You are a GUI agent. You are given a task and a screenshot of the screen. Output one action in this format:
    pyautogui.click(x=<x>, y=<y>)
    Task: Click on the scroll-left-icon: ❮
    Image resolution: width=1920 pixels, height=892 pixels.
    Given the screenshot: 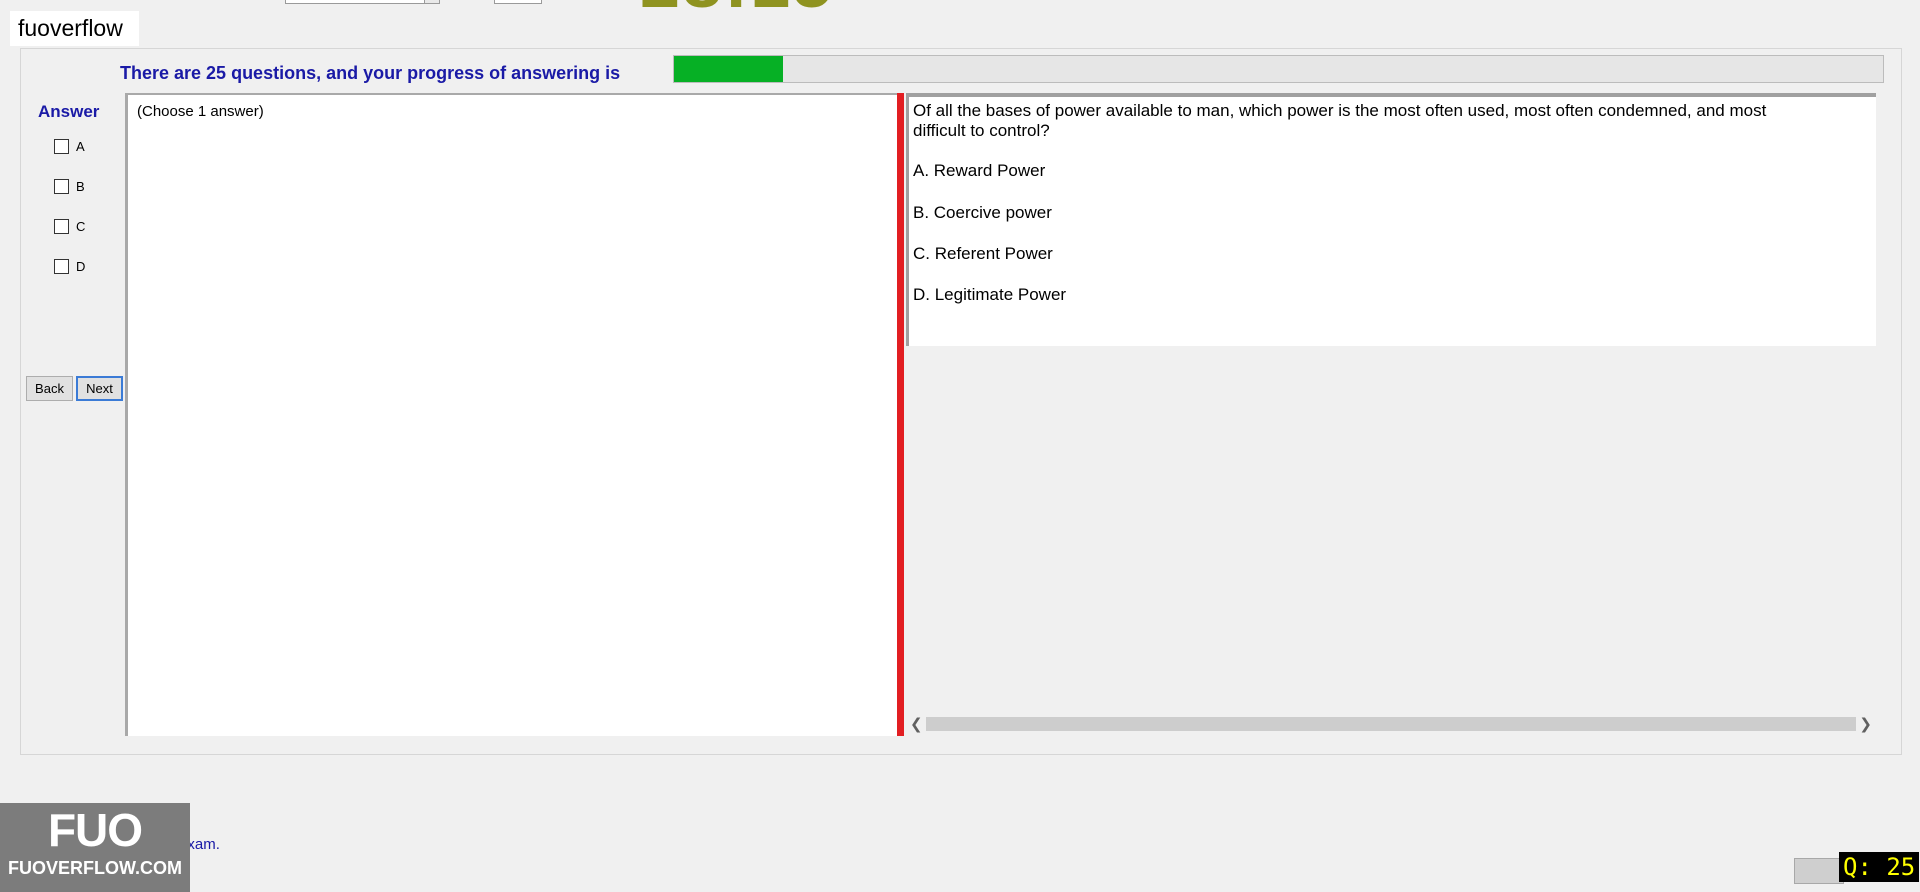 What is the action you would take?
    pyautogui.click(x=916, y=724)
    